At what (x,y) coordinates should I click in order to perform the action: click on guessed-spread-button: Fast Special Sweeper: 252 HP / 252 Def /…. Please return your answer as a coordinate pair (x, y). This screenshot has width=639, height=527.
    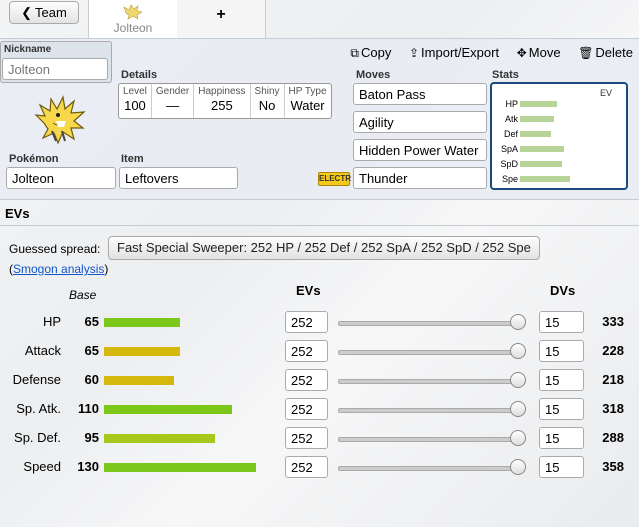
    Looking at the image, I should click on (324, 248).